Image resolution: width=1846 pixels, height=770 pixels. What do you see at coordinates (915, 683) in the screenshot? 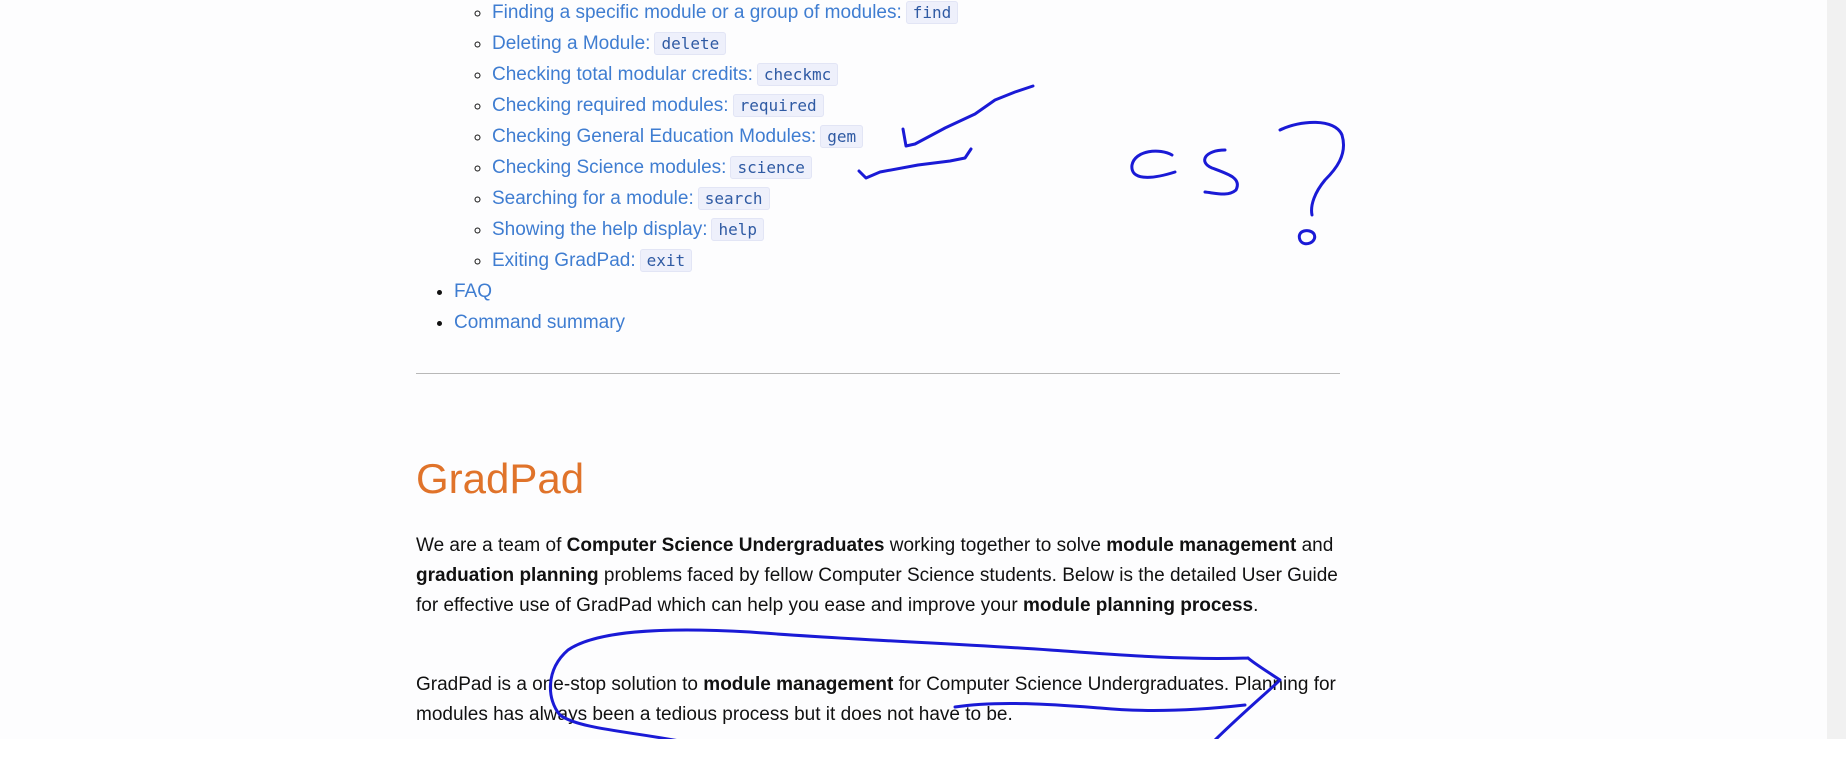
I see `circle-annotation` at bounding box center [915, 683].